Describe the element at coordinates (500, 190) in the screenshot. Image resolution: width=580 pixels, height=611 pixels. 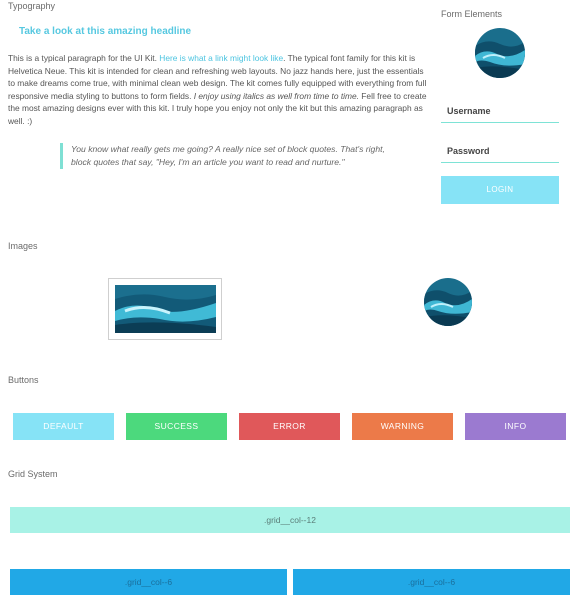
I see `login-button: LOGIN` at that location.